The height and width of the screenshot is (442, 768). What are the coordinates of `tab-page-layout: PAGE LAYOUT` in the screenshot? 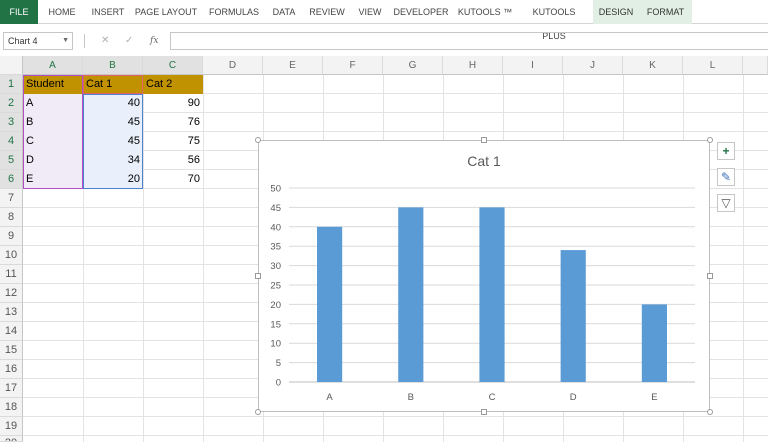 It's located at (166, 12).